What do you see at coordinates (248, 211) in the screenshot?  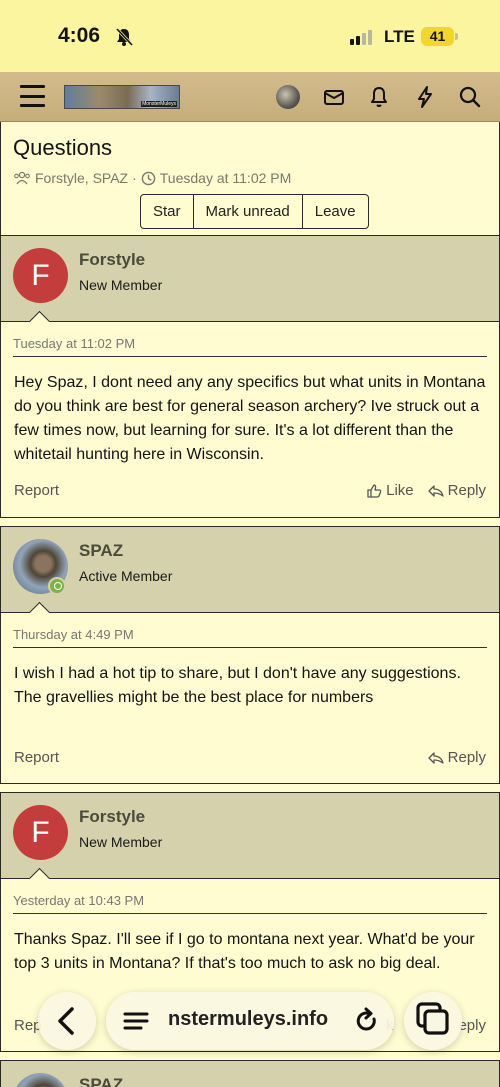 I see `mark-unread-button: Mark unread` at bounding box center [248, 211].